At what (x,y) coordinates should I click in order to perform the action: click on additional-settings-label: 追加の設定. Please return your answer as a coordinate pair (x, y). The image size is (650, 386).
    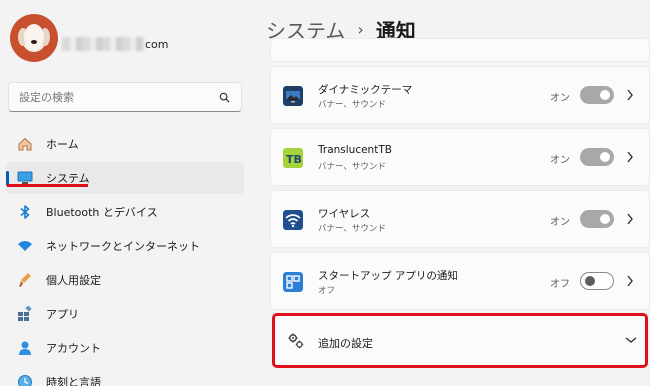
    Looking at the image, I should click on (345, 343).